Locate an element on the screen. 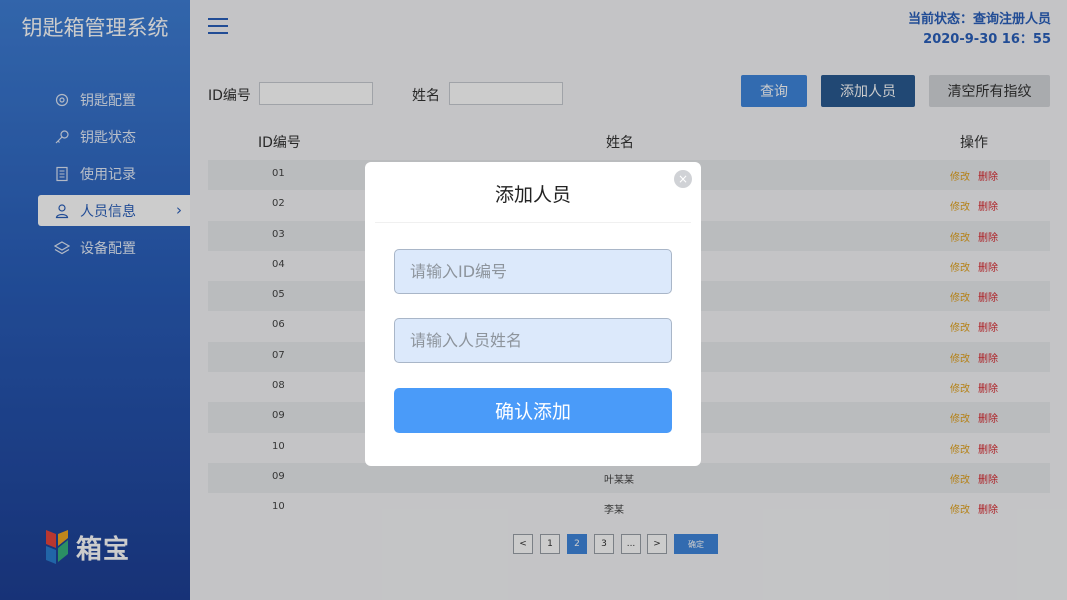 This screenshot has width=1067, height=600. close-icon: × is located at coordinates (683, 179).